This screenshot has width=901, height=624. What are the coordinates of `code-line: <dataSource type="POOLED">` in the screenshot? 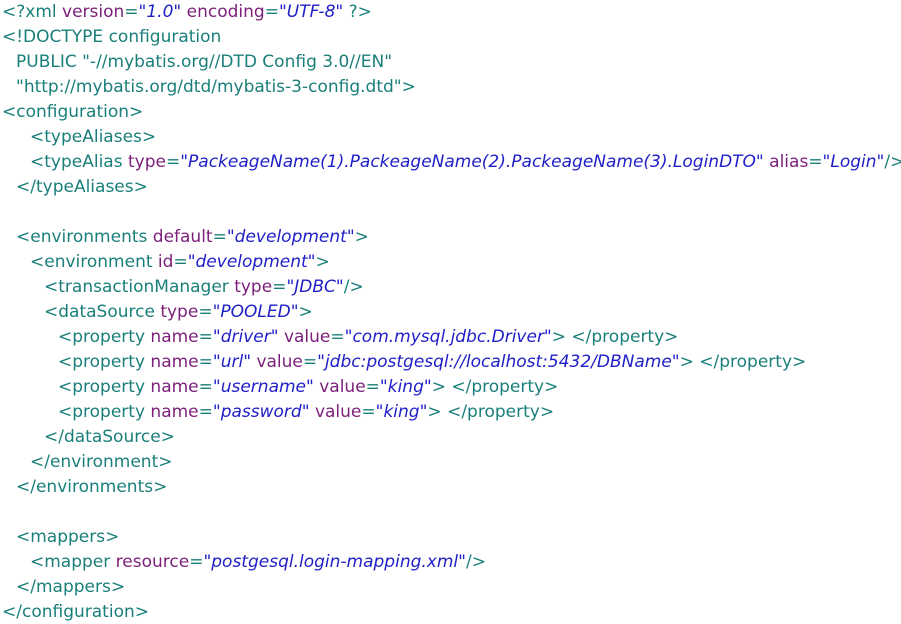 It's located at (178, 312).